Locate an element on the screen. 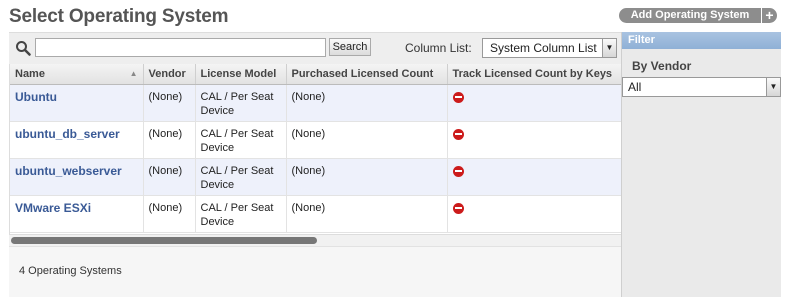 Image resolution: width=788 pixels, height=297 pixels. column-header-license-model: License Model is located at coordinates (241, 74).